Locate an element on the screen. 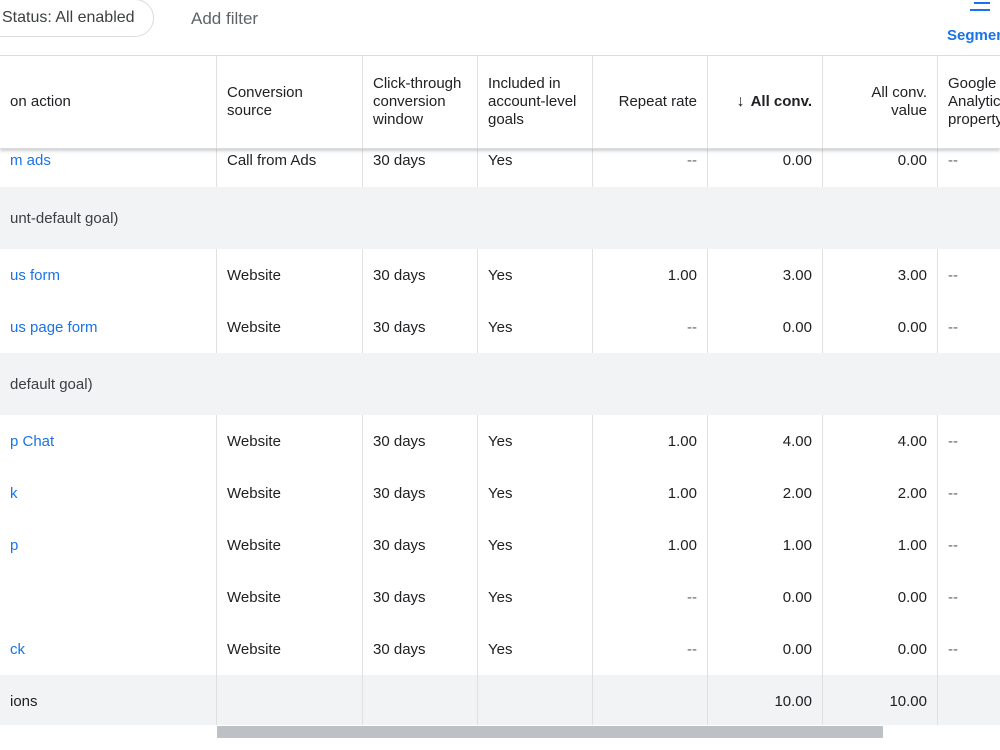 Image resolution: width=1000 pixels, height=750 pixels. cell-value: 4.00 is located at coordinates (880, 441).